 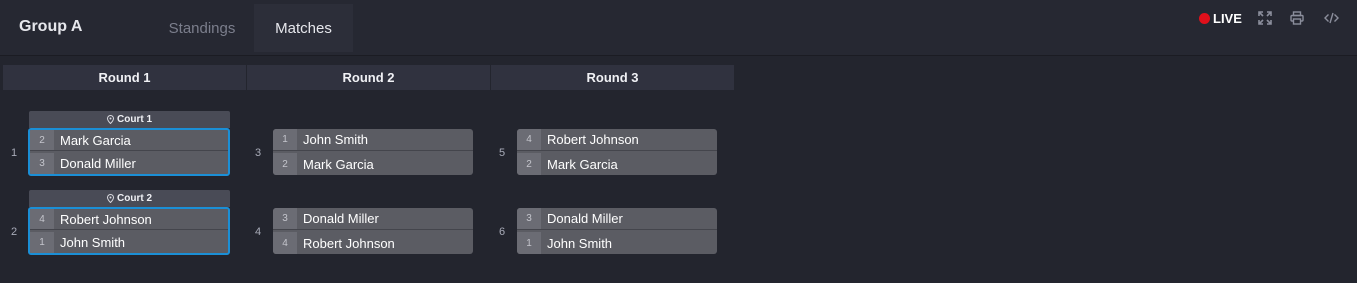 I want to click on fullscreen-icon, so click(x=1265, y=18).